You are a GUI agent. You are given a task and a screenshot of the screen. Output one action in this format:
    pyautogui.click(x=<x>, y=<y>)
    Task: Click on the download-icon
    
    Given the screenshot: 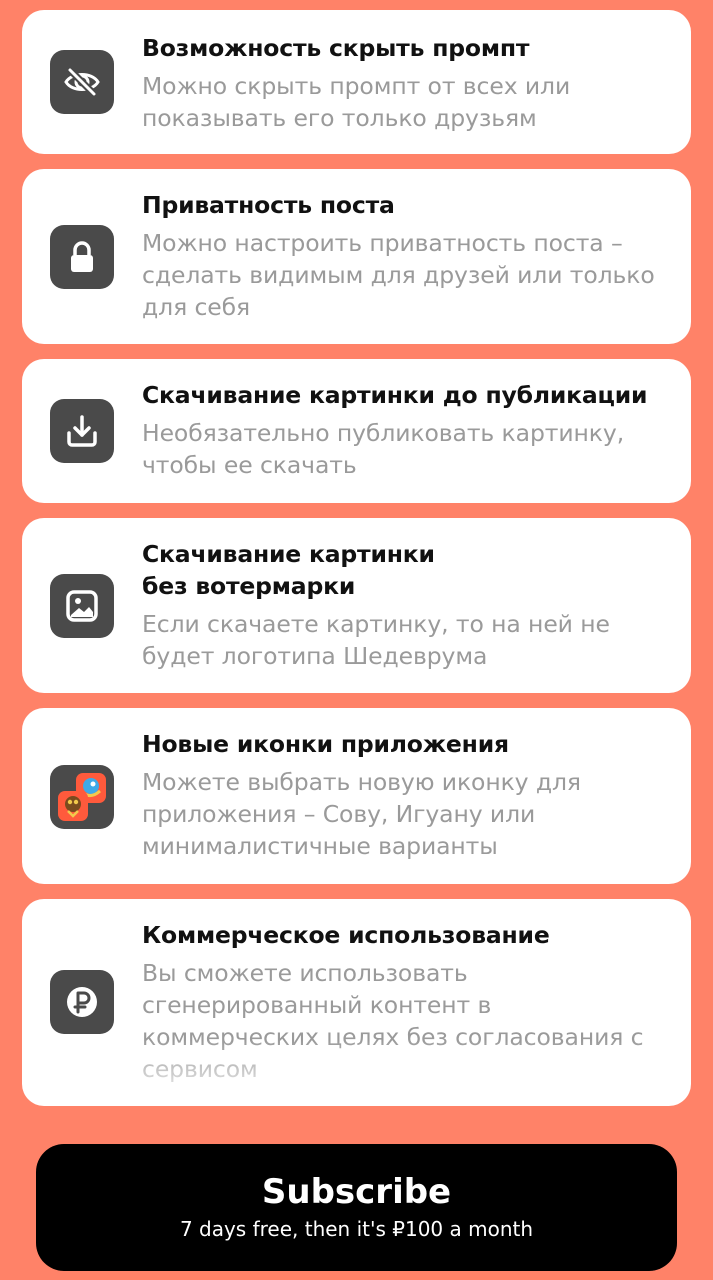 What is the action you would take?
    pyautogui.click(x=82, y=431)
    